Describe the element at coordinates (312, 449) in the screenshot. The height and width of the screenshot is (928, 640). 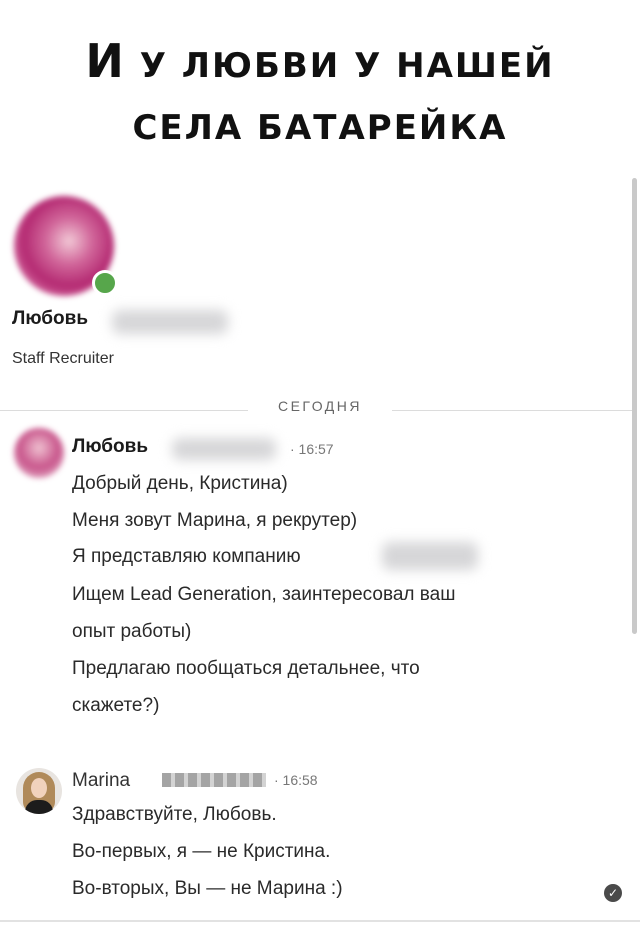
I see `message-time: · 16:57` at that location.